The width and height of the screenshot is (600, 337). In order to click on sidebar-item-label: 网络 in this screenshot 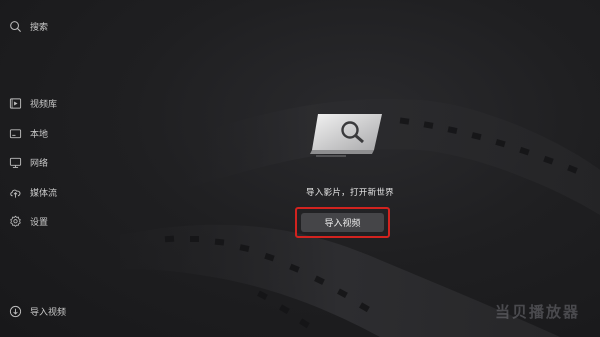, I will do `click(39, 163)`.